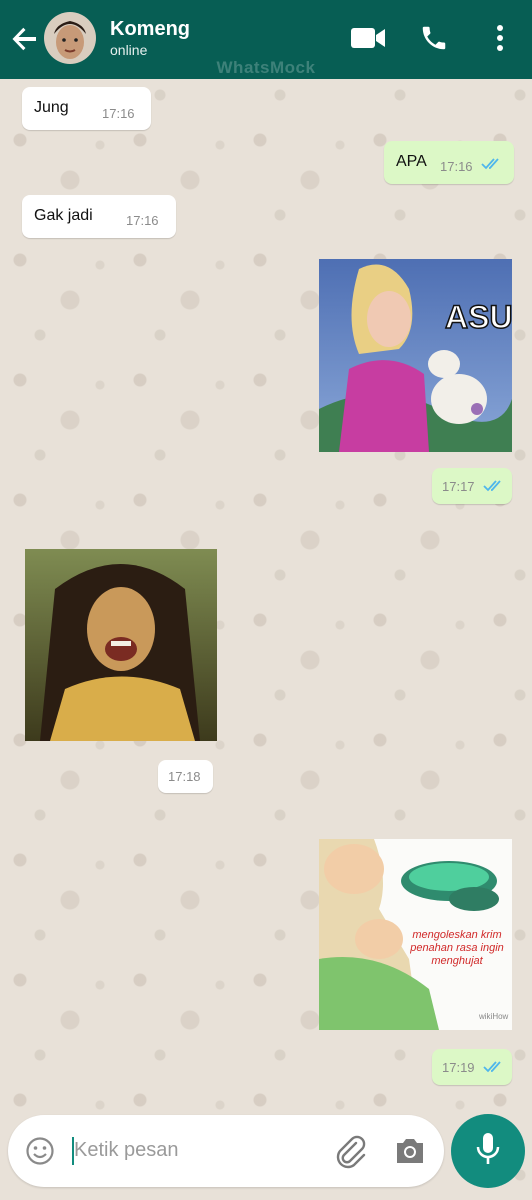 Image resolution: width=532 pixels, height=1200 pixels. Describe the element at coordinates (478, 317) in the screenshot. I see `sticker-caption: ASU` at that location.